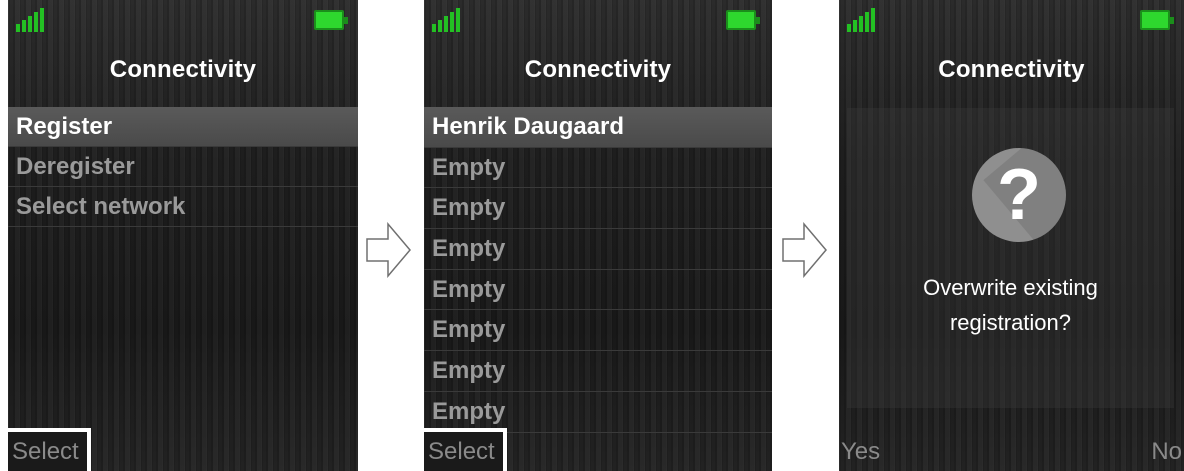 Image resolution: width=1184 pixels, height=471 pixels. I want to click on list-item-henrik-daugaard: Henrik Daugaard, so click(598, 127).